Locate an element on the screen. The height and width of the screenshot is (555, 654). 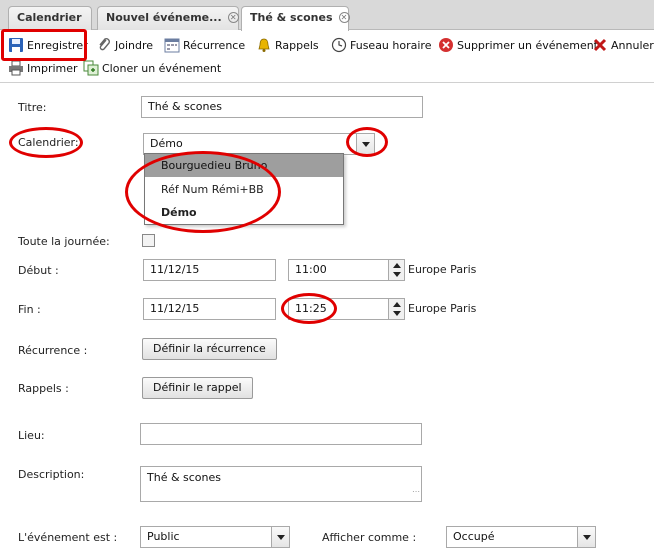
delete-event-button-label: Supprimer un événement is located at coordinates (527, 45).